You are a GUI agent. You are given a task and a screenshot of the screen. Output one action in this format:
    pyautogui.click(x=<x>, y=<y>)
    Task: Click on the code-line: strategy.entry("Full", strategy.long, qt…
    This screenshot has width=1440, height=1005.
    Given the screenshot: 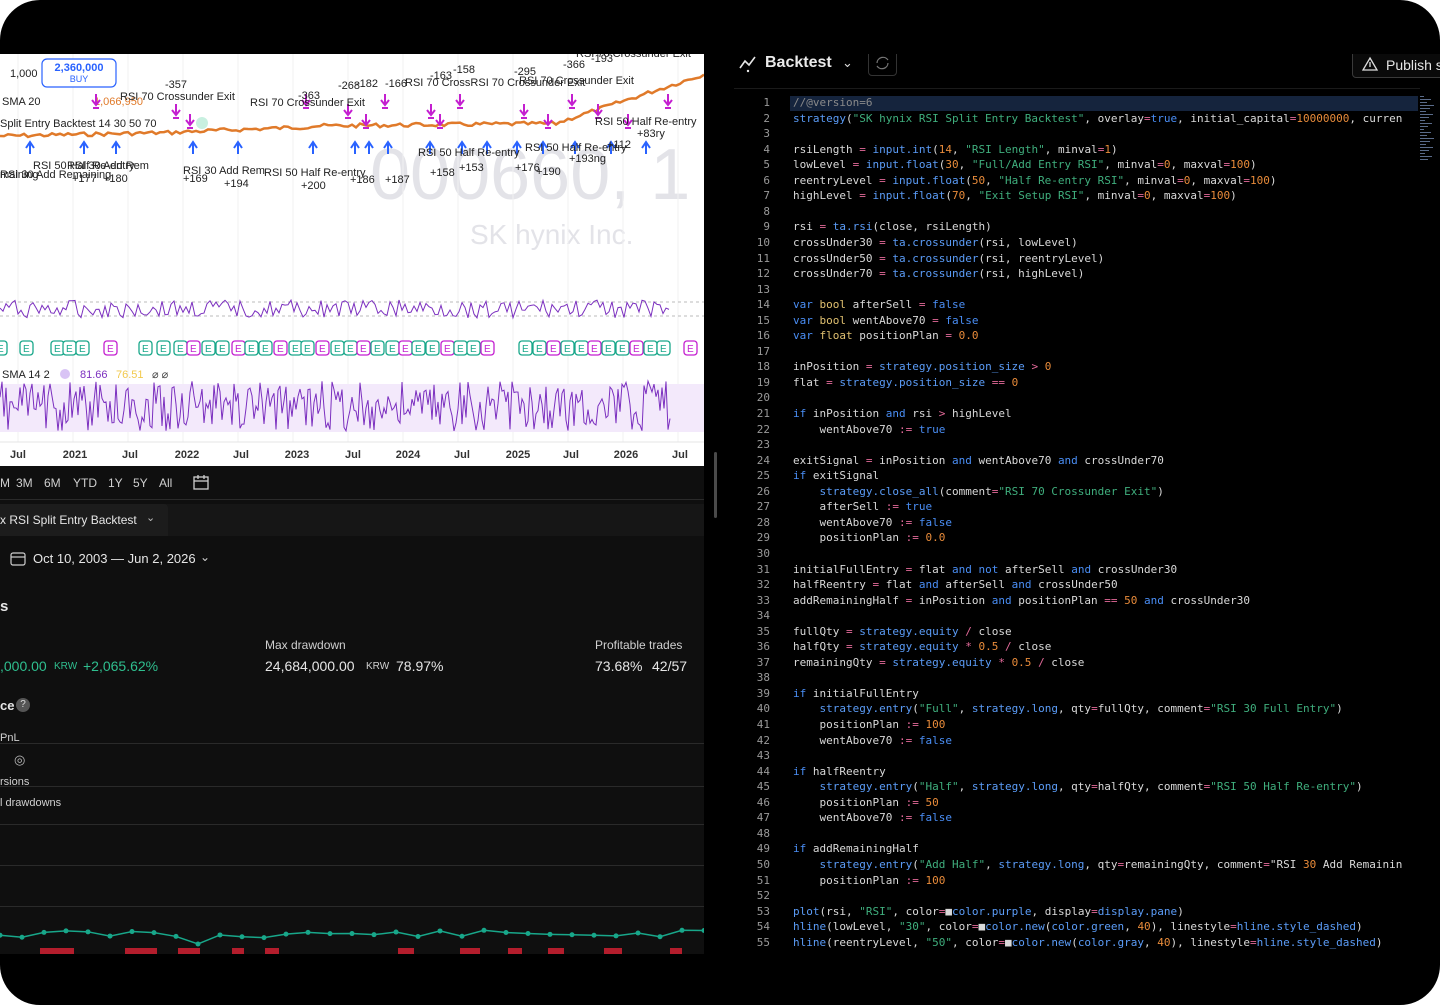 What is the action you would take?
    pyautogui.click(x=1068, y=708)
    